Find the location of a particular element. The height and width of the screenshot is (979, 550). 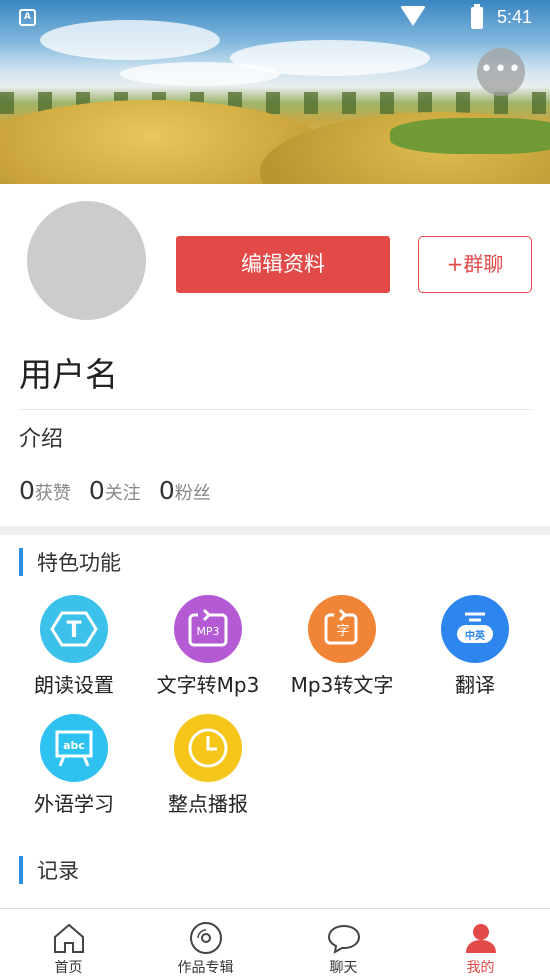

blackboard-abc-icon: abc is located at coordinates (74, 748).